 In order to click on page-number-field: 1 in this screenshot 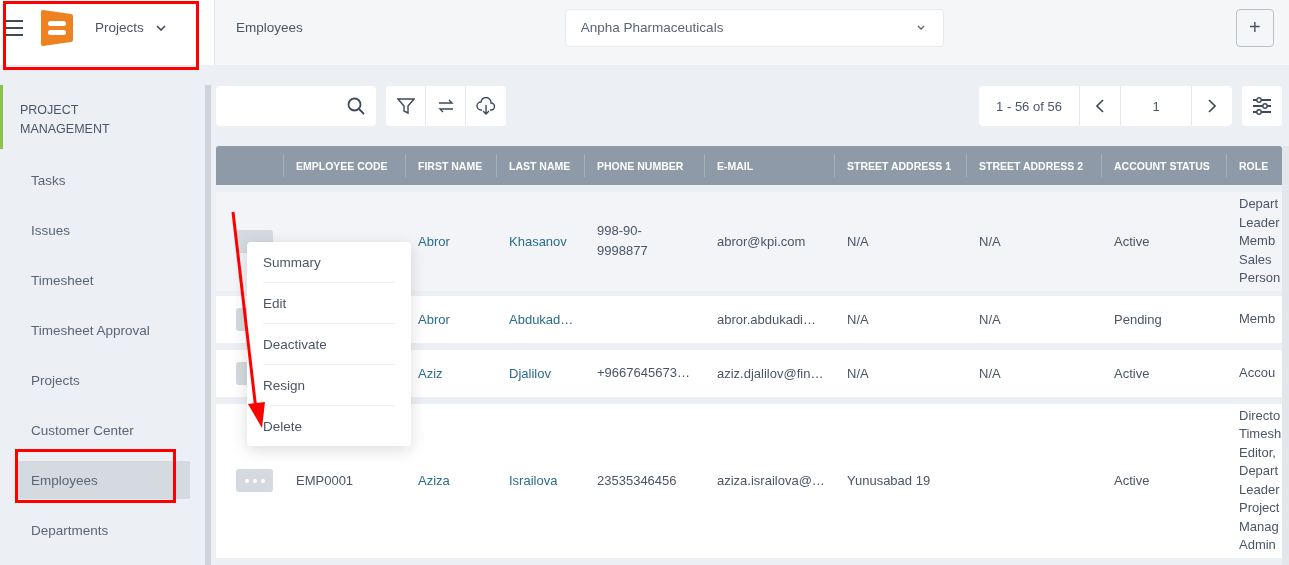, I will do `click(1156, 106)`.